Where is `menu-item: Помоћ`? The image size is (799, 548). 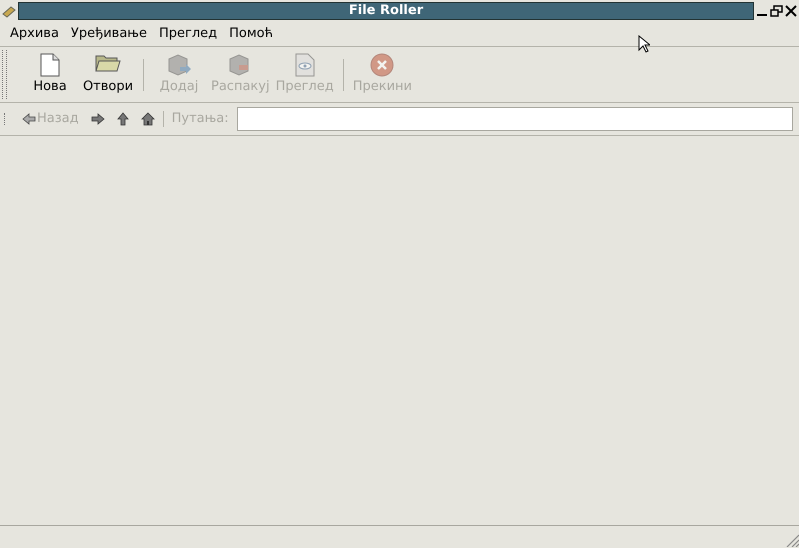 menu-item: Помоћ is located at coordinates (251, 34).